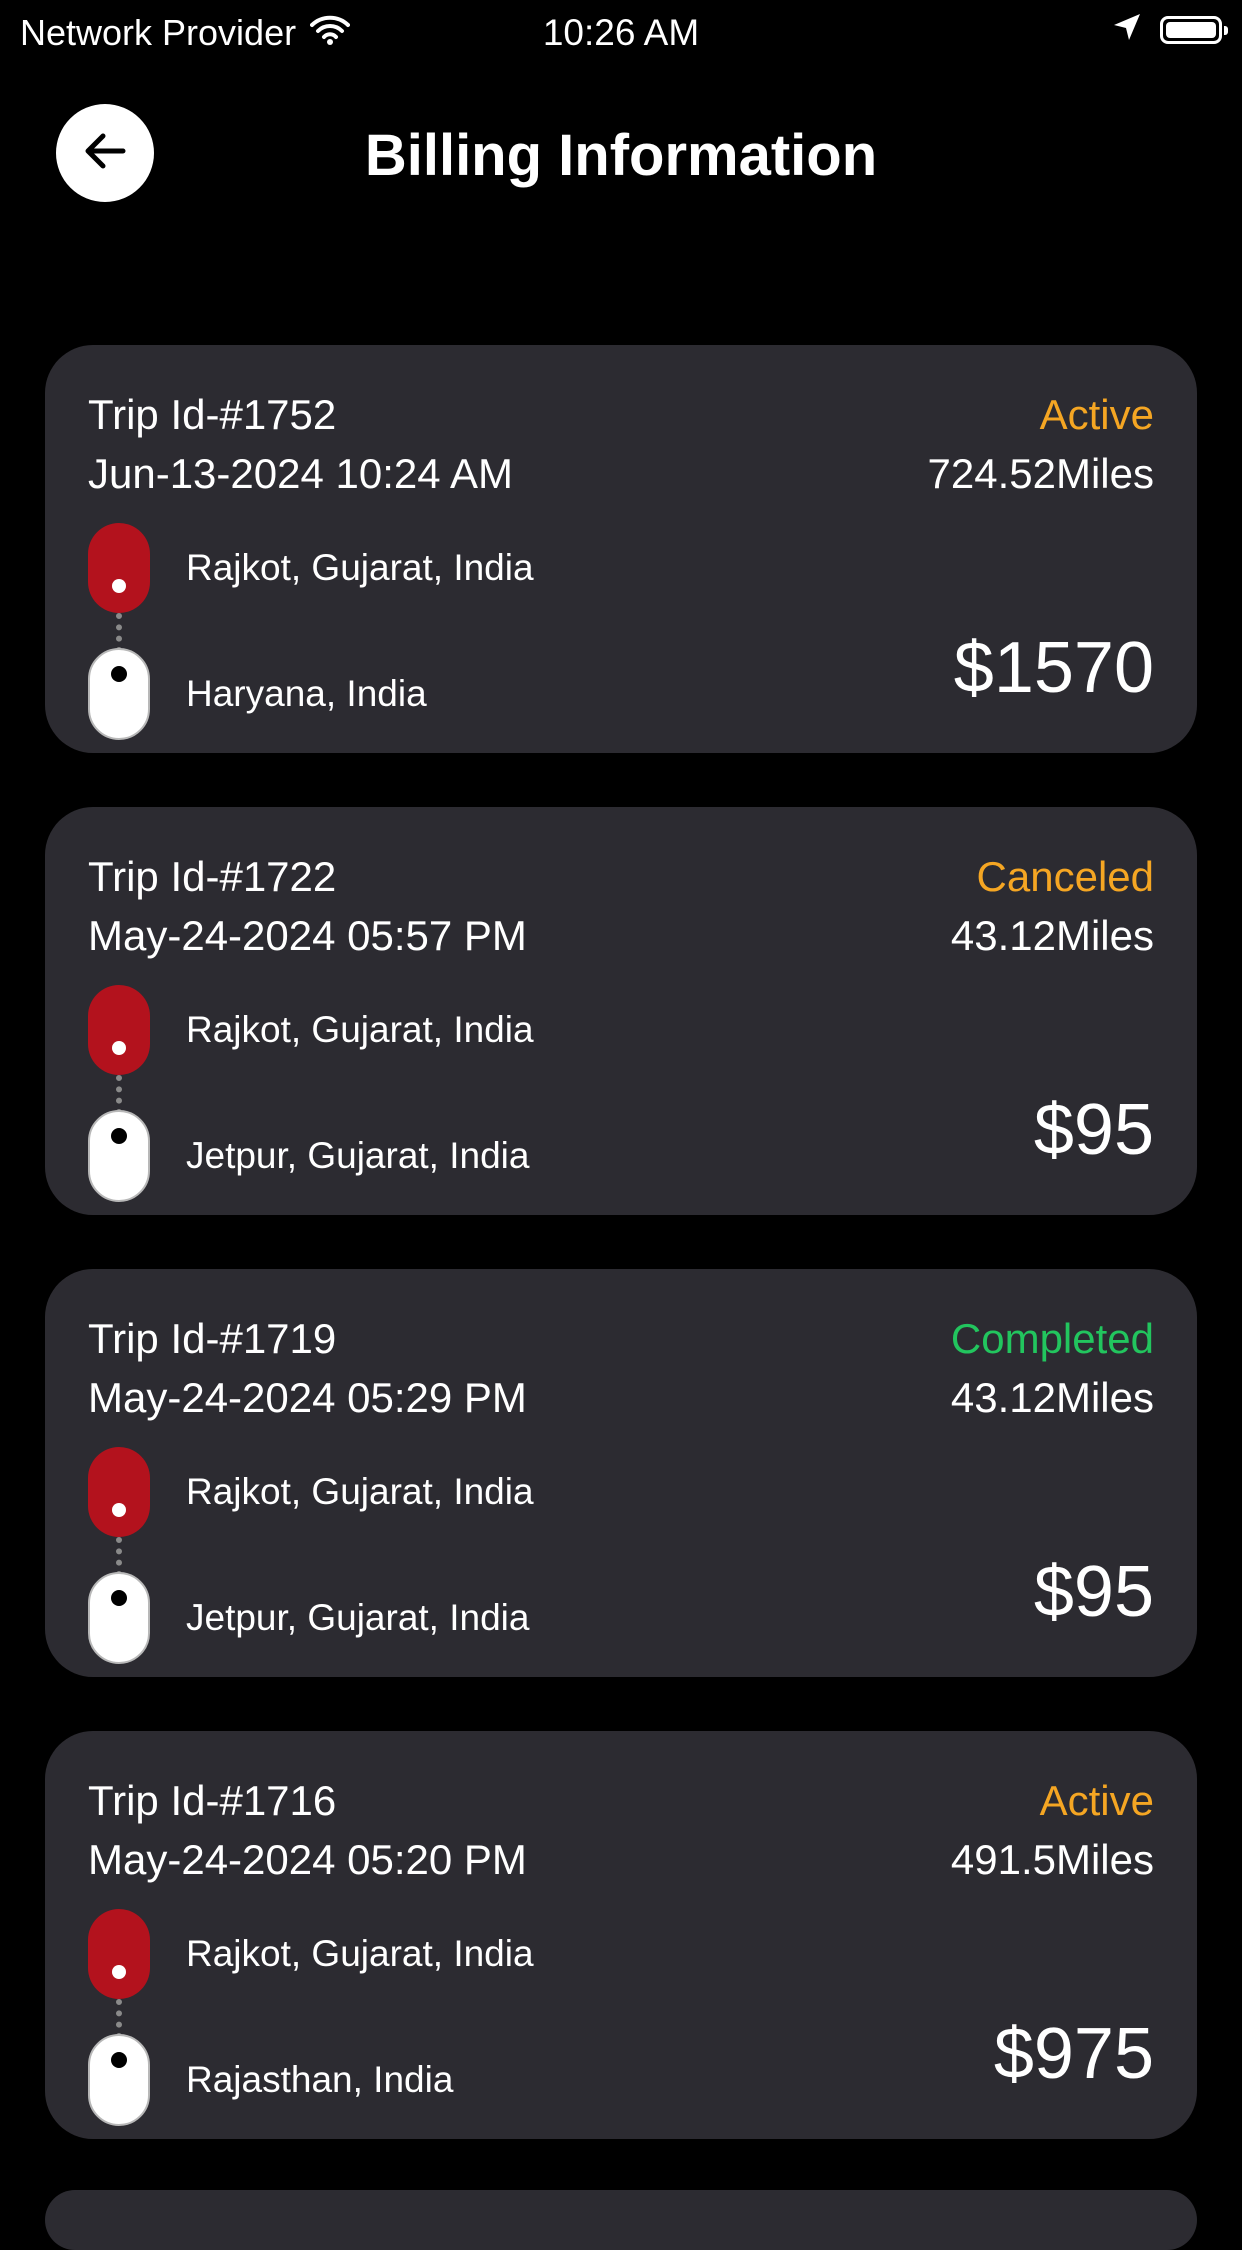 This screenshot has width=1242, height=2250. I want to click on trip-id: Trip Id-#1719, so click(212, 1338).